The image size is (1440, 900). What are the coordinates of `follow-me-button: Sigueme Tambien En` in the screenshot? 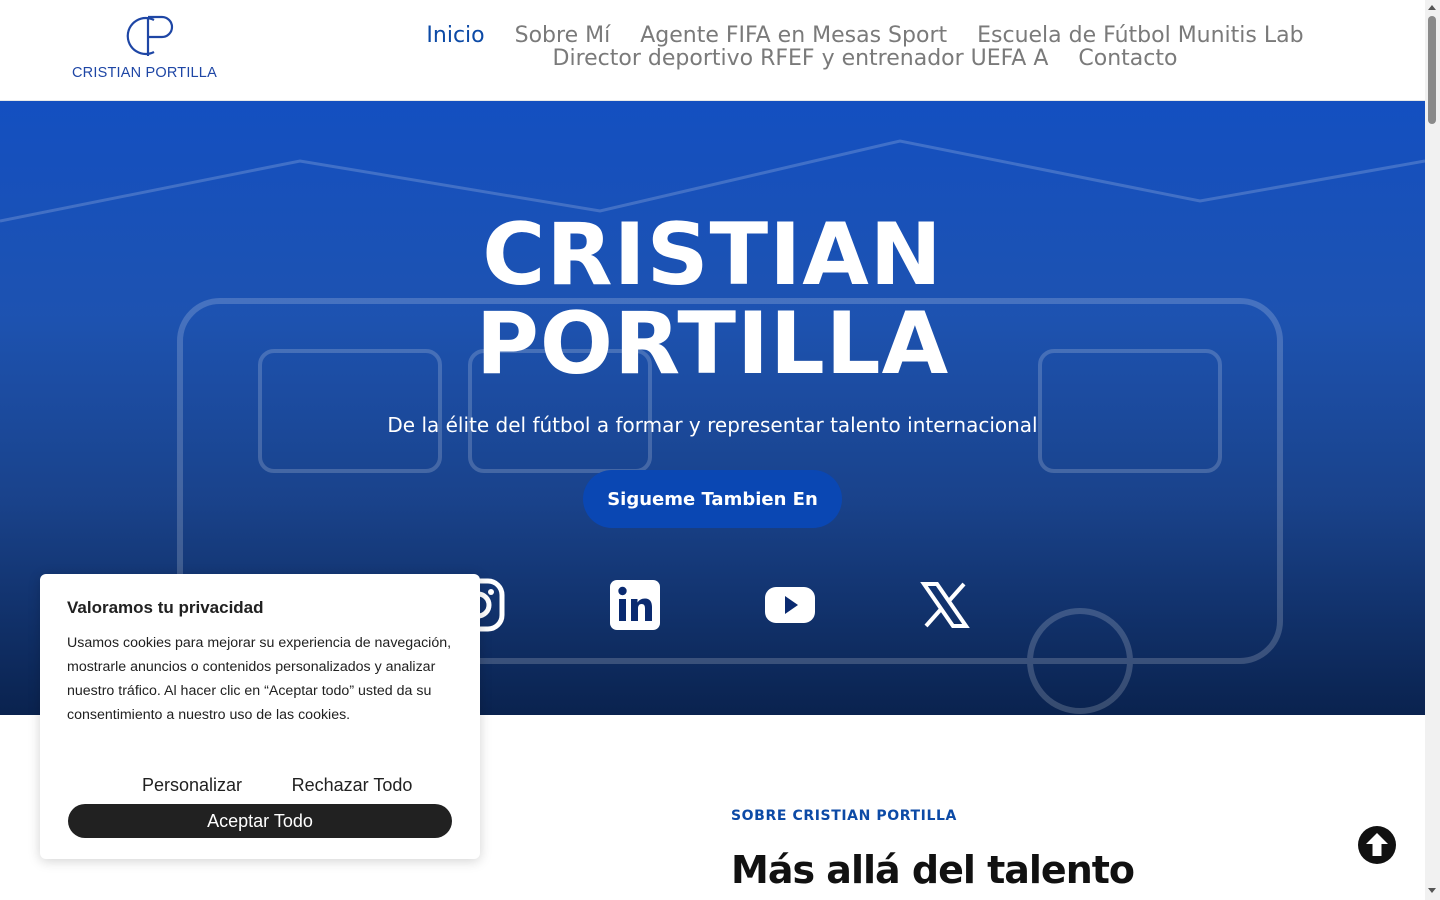 It's located at (712, 499).